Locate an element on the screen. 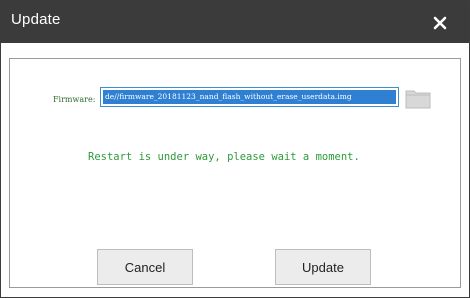 Image resolution: width=470 pixels, height=298 pixels. close-button is located at coordinates (440, 23).